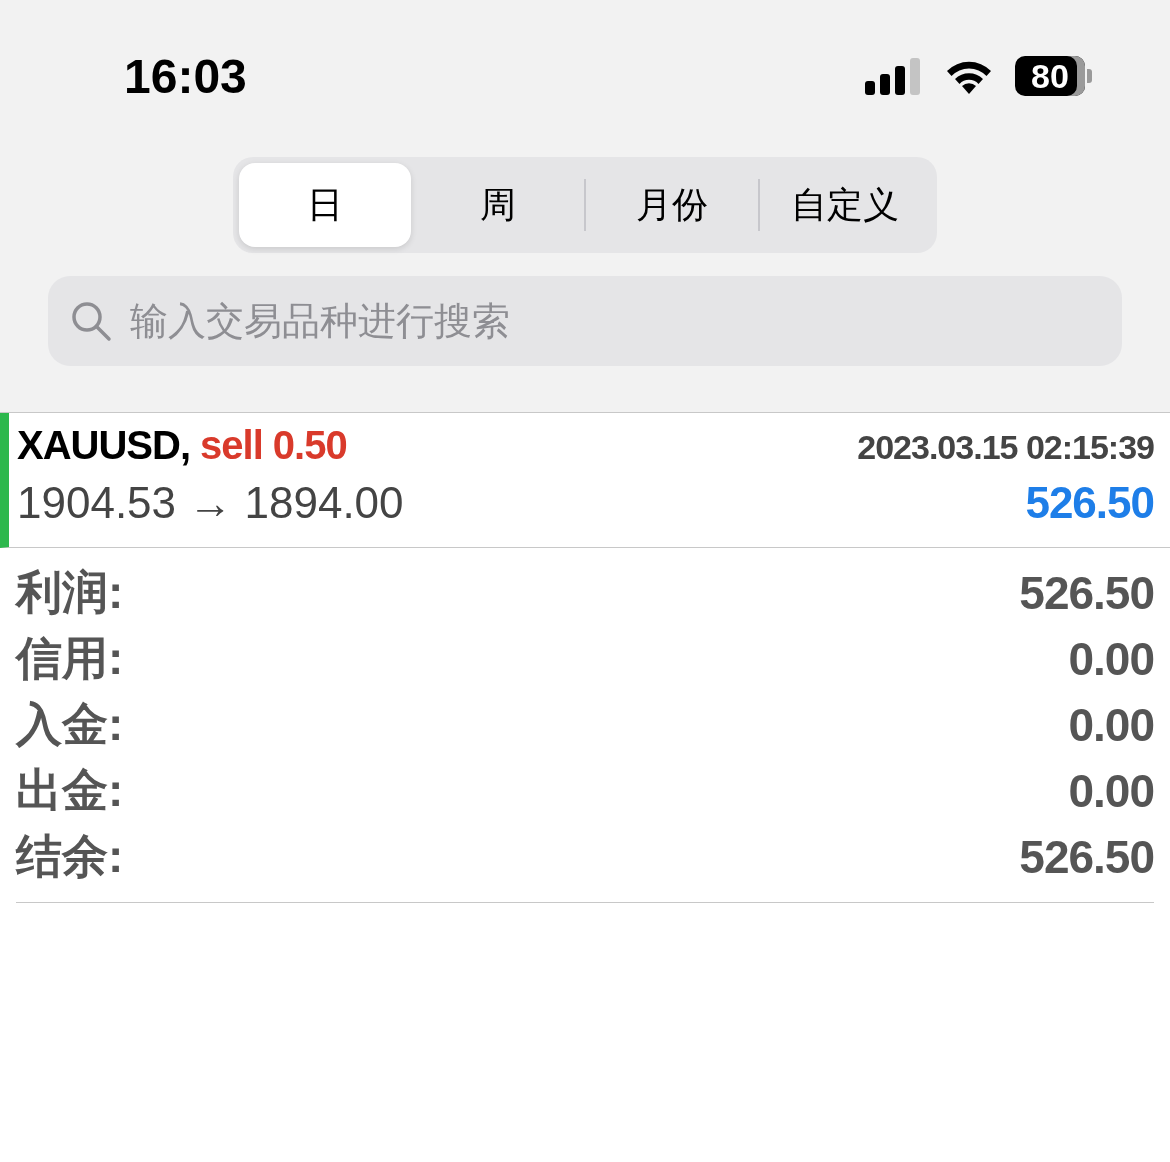 Image resolution: width=1170 pixels, height=1162 pixels. What do you see at coordinates (70, 790) in the screenshot?
I see `summary-label: 出金:` at bounding box center [70, 790].